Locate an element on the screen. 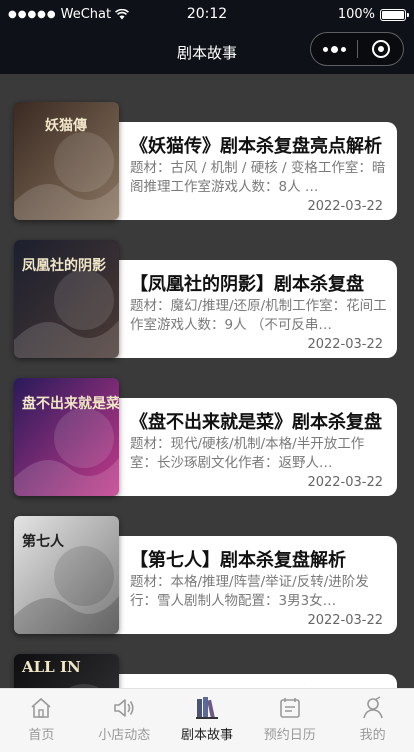 The width and height of the screenshot is (414, 752). cover-title-text: 妖猫傳 is located at coordinates (66, 125).